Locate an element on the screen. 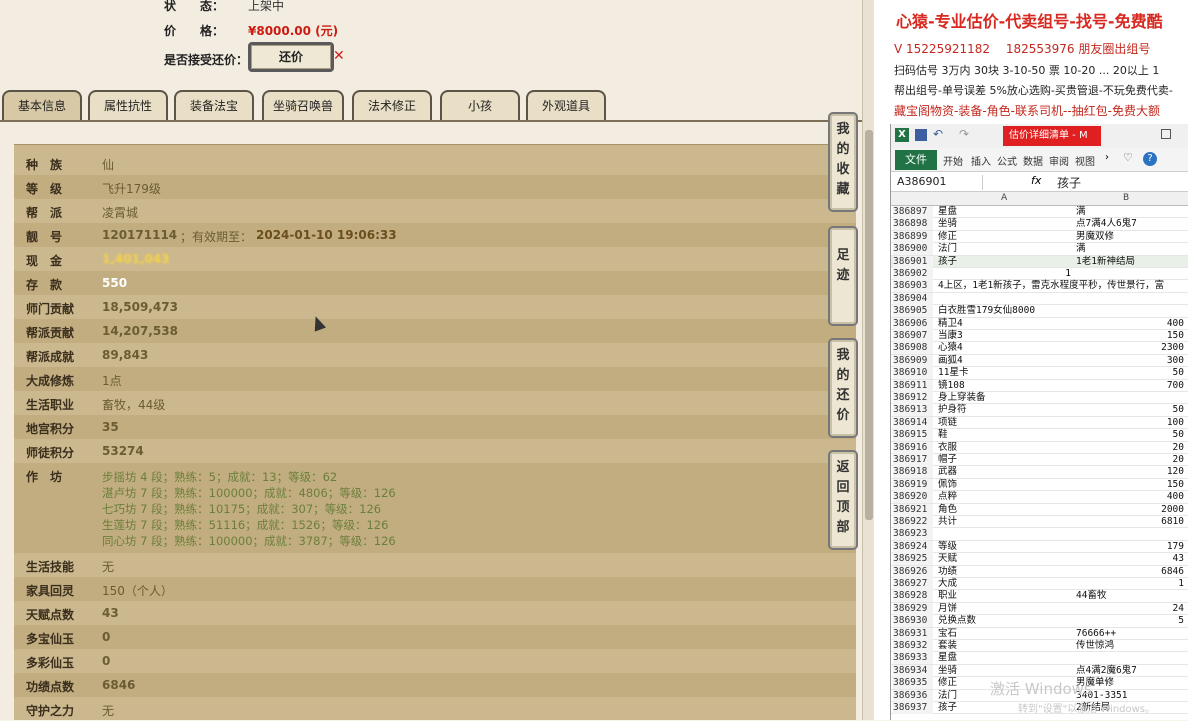 Image resolution: width=1188 pixels, height=721 pixels. col-header-b: B is located at coordinates (1126, 198).